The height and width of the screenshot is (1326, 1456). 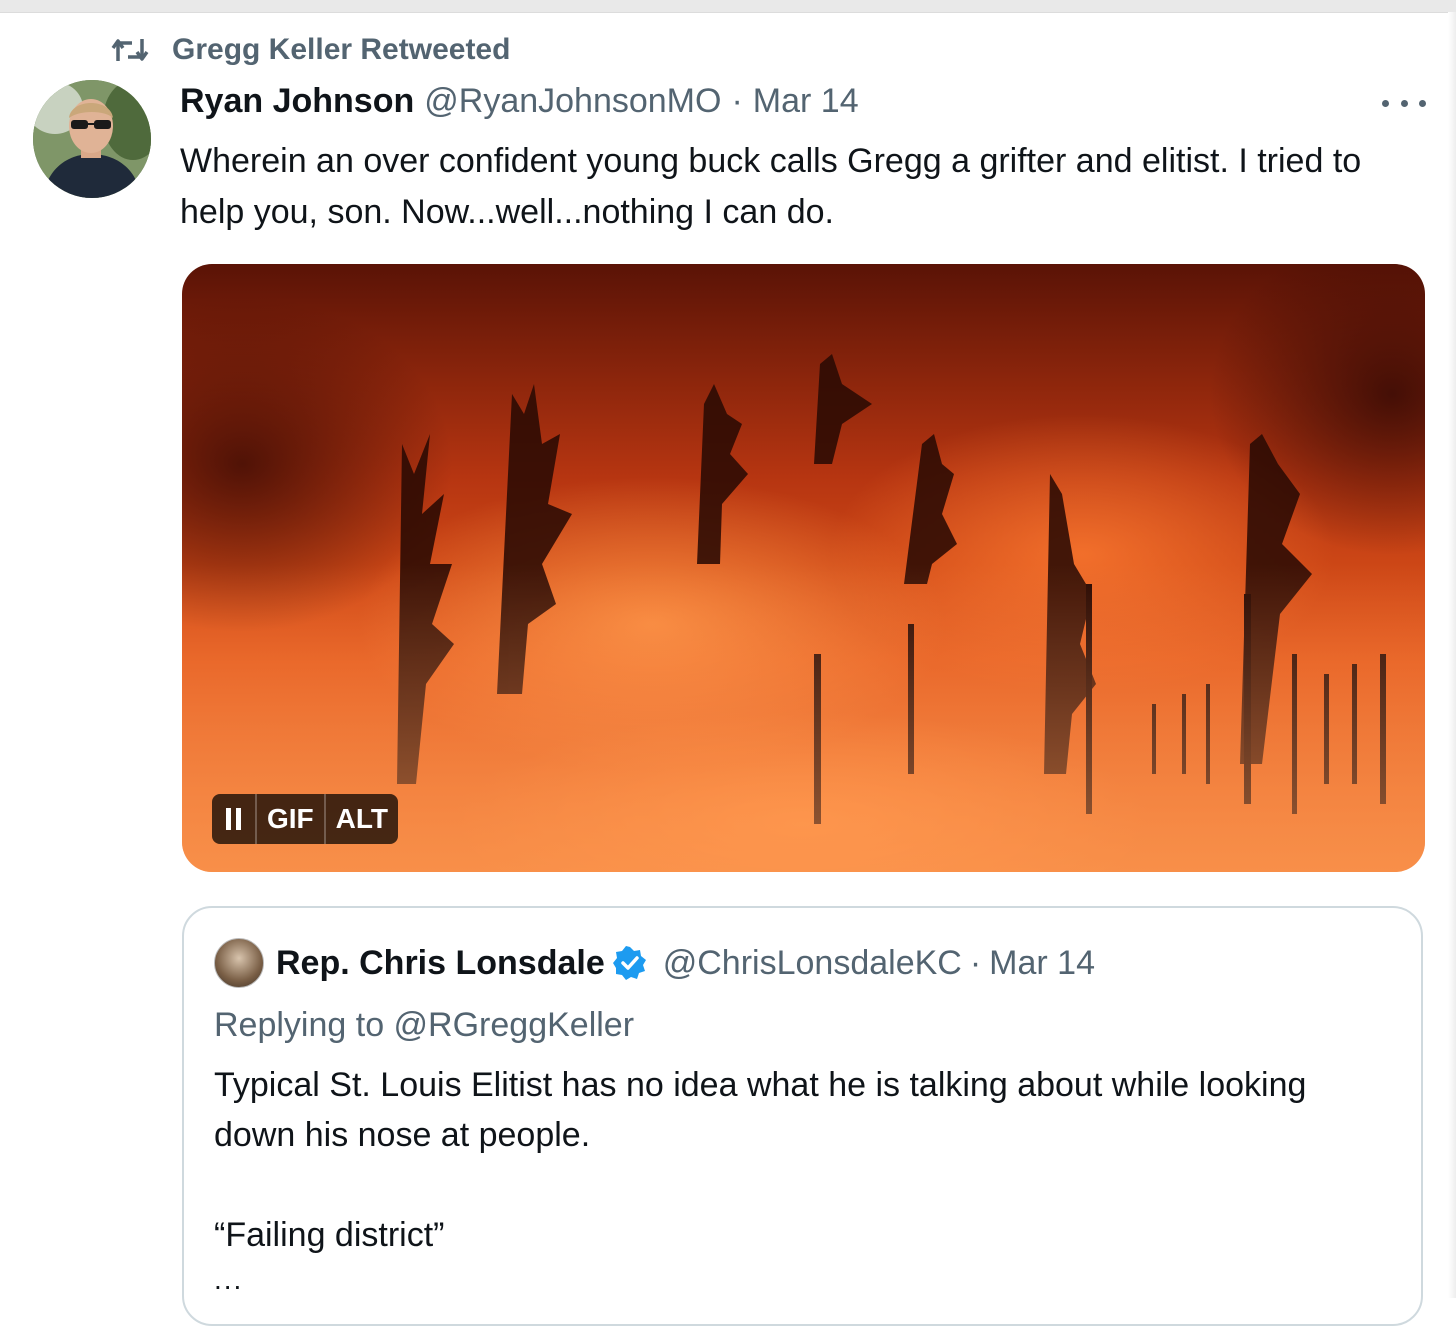 I want to click on tweet-header: Ryan Johnson @RyanJohnsonMO · Mar 14, so click(x=519, y=104).